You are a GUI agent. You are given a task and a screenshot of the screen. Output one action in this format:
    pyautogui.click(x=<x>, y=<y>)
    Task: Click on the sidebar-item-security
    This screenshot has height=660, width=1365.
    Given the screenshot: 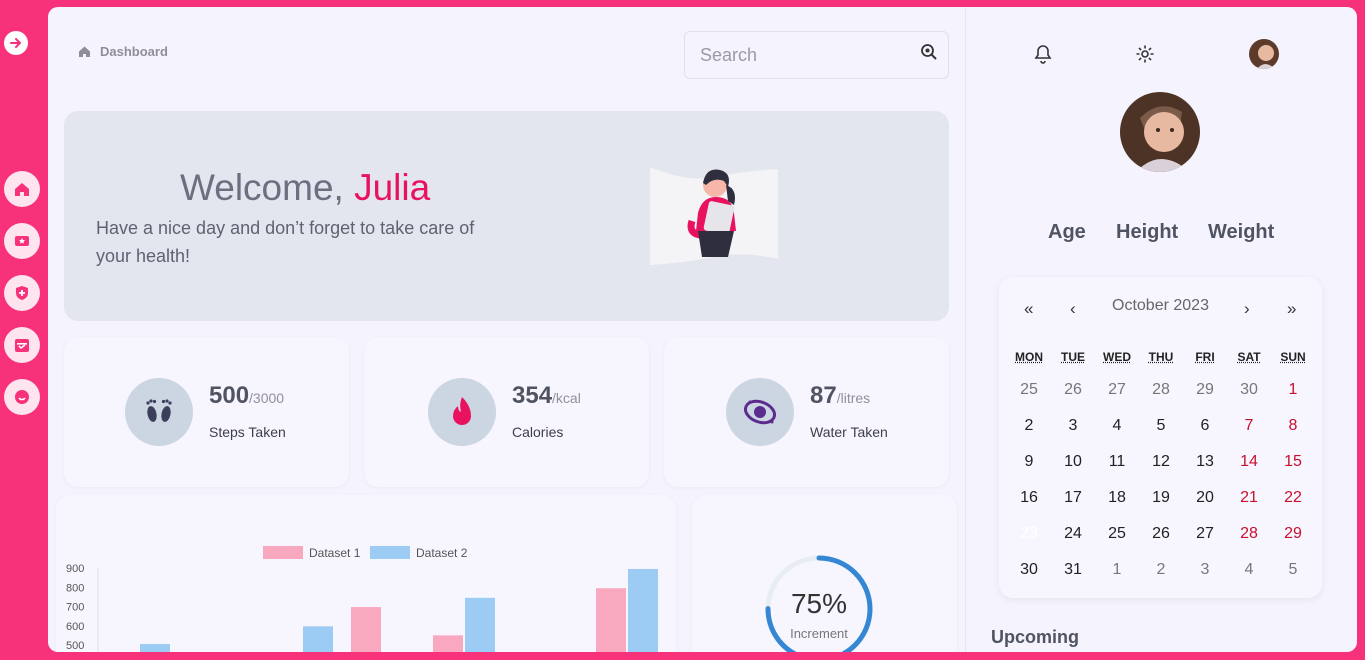 What is the action you would take?
    pyautogui.click(x=22, y=293)
    